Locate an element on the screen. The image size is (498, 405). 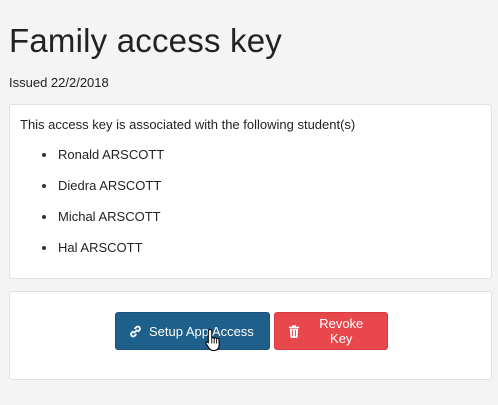
list-item: Diedra ARSCOTT is located at coordinates (261, 186).